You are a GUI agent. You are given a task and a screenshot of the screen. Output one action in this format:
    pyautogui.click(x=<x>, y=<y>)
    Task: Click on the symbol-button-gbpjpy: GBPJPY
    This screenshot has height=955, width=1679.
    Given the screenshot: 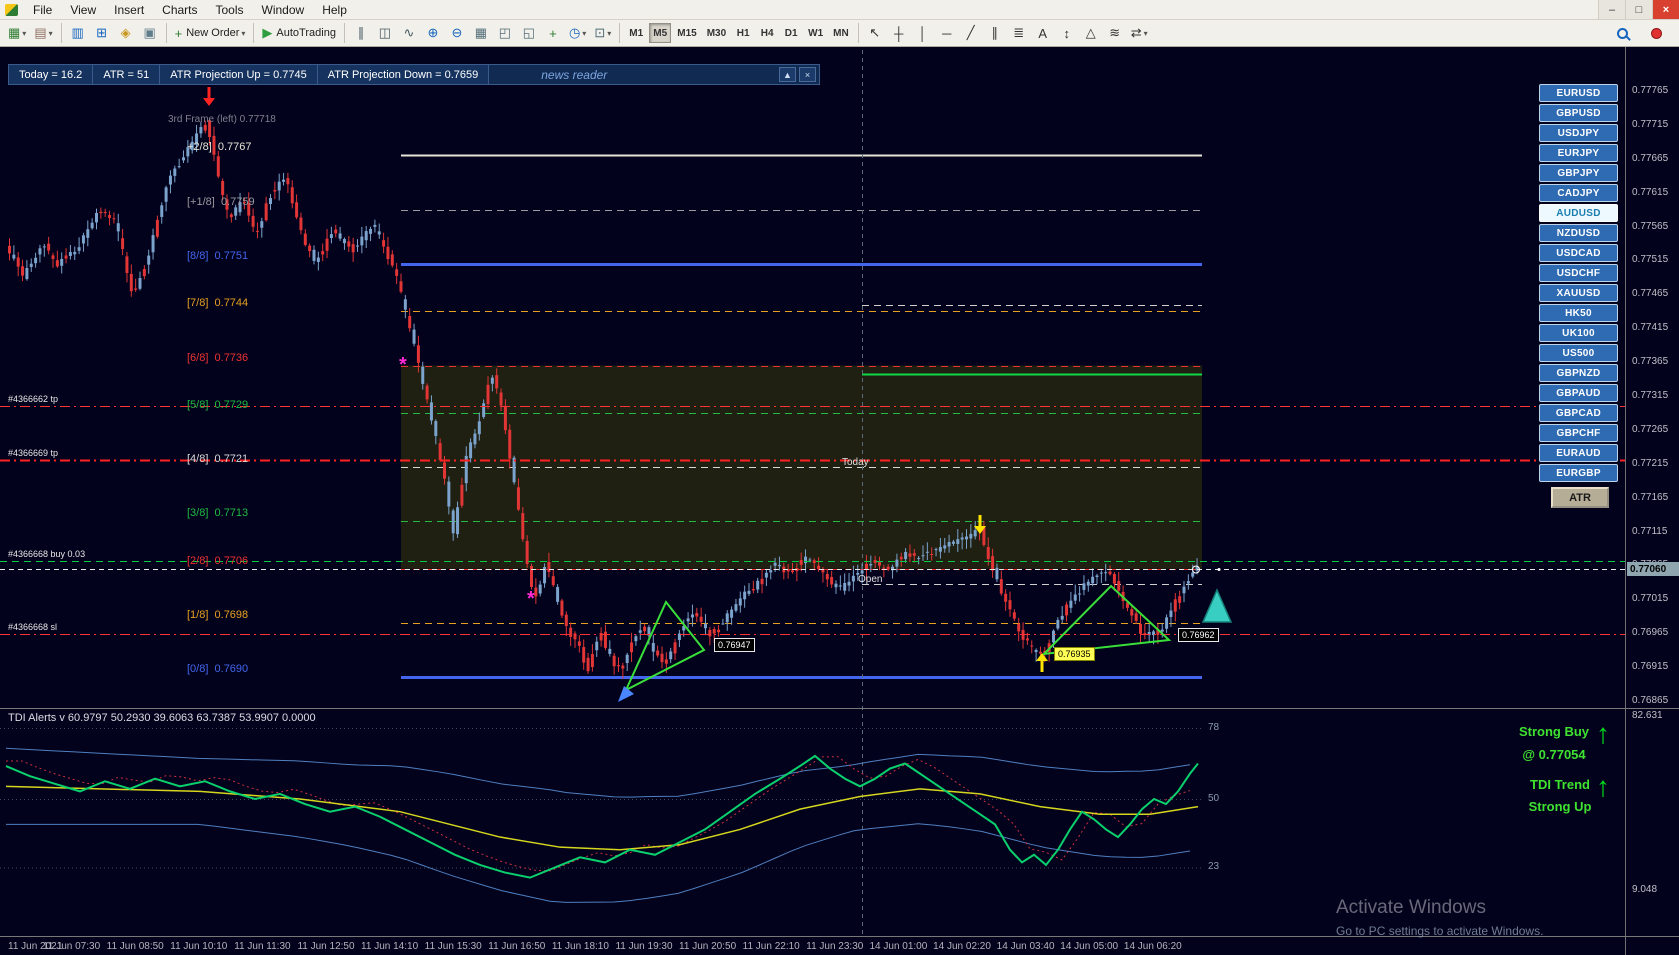 What is the action you would take?
    pyautogui.click(x=1578, y=173)
    